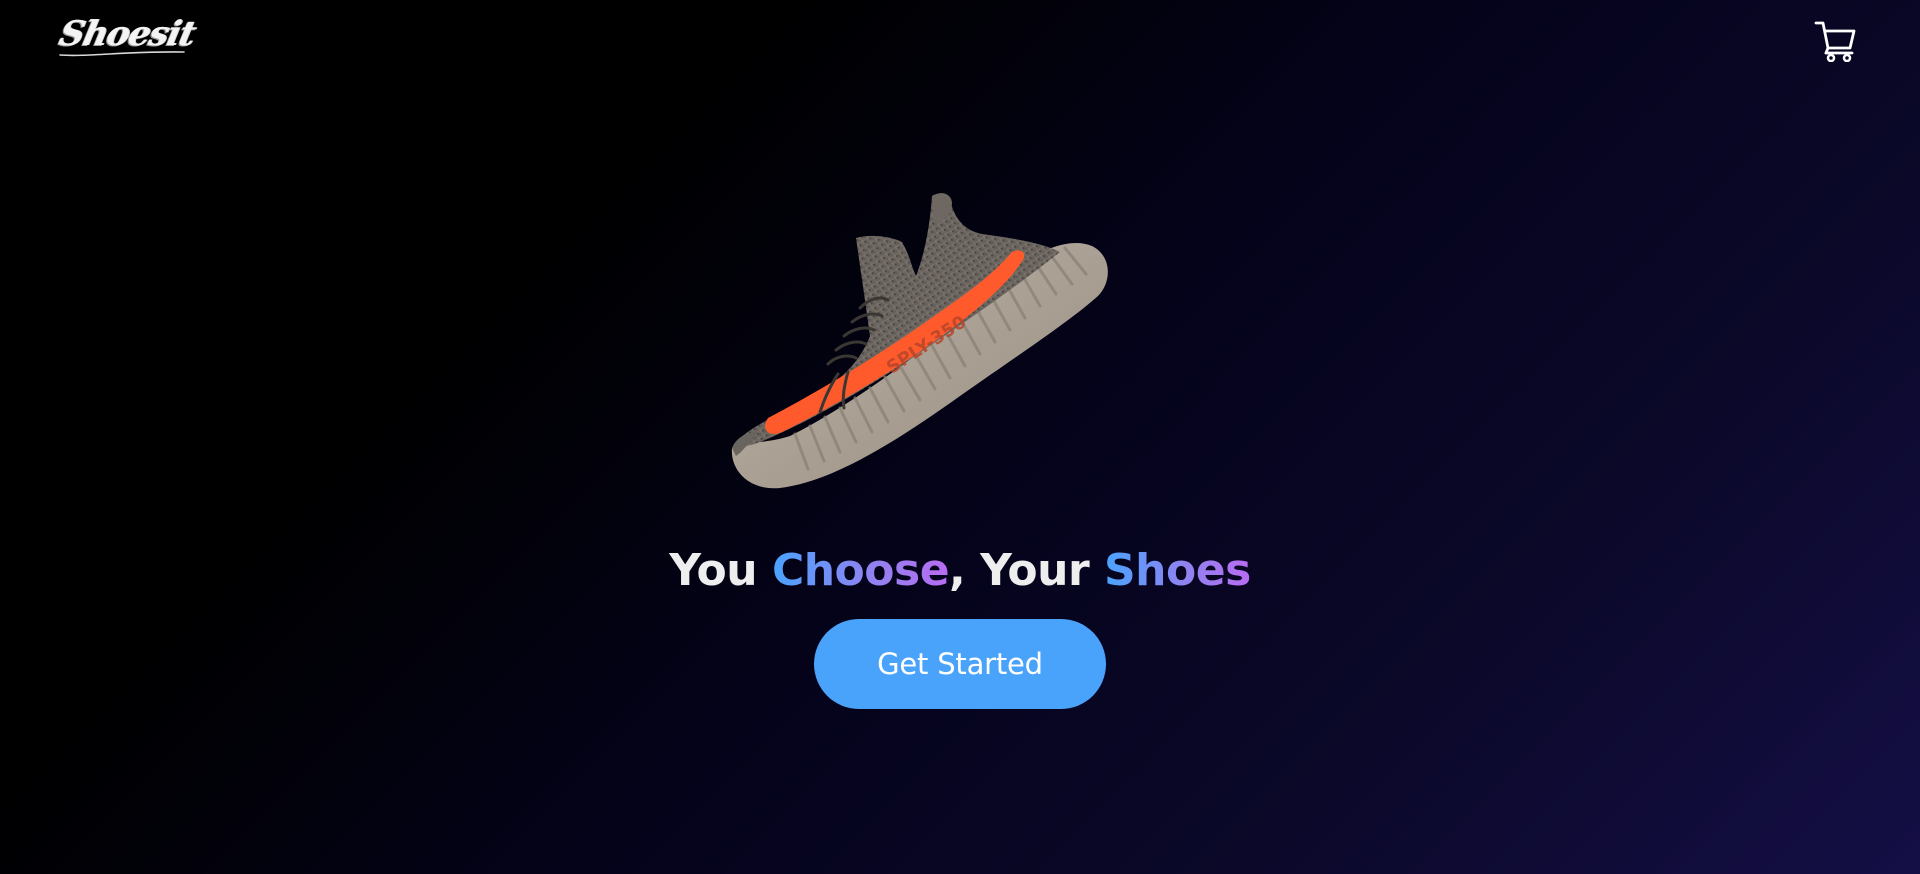 The height and width of the screenshot is (874, 1920). I want to click on hero-headline: You Choose, Your Shoes, so click(960, 571).